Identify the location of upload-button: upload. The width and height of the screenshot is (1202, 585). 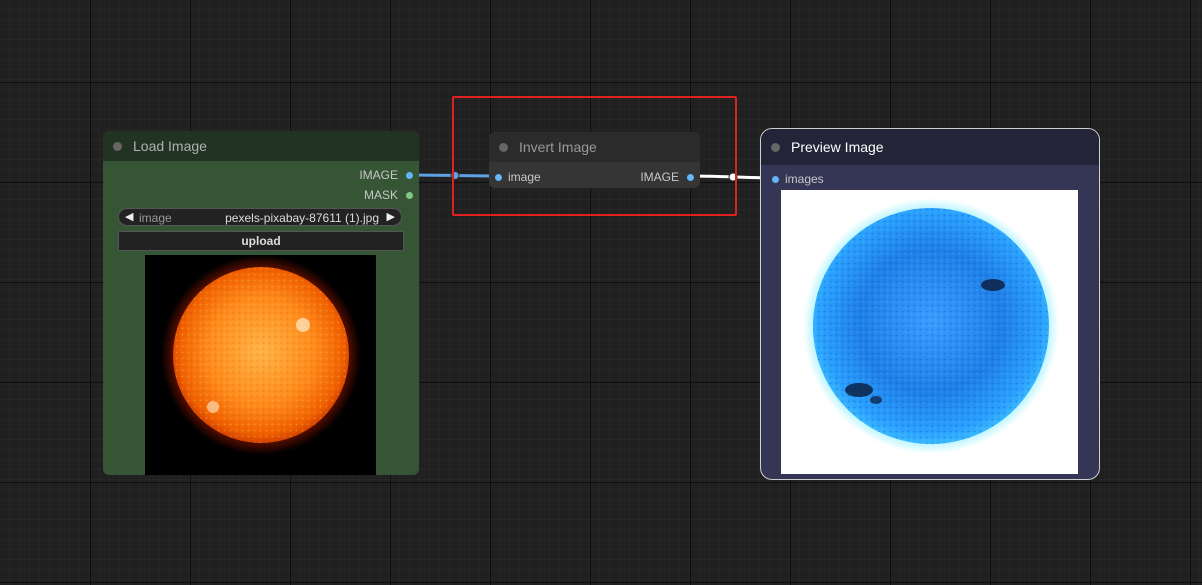
(261, 241).